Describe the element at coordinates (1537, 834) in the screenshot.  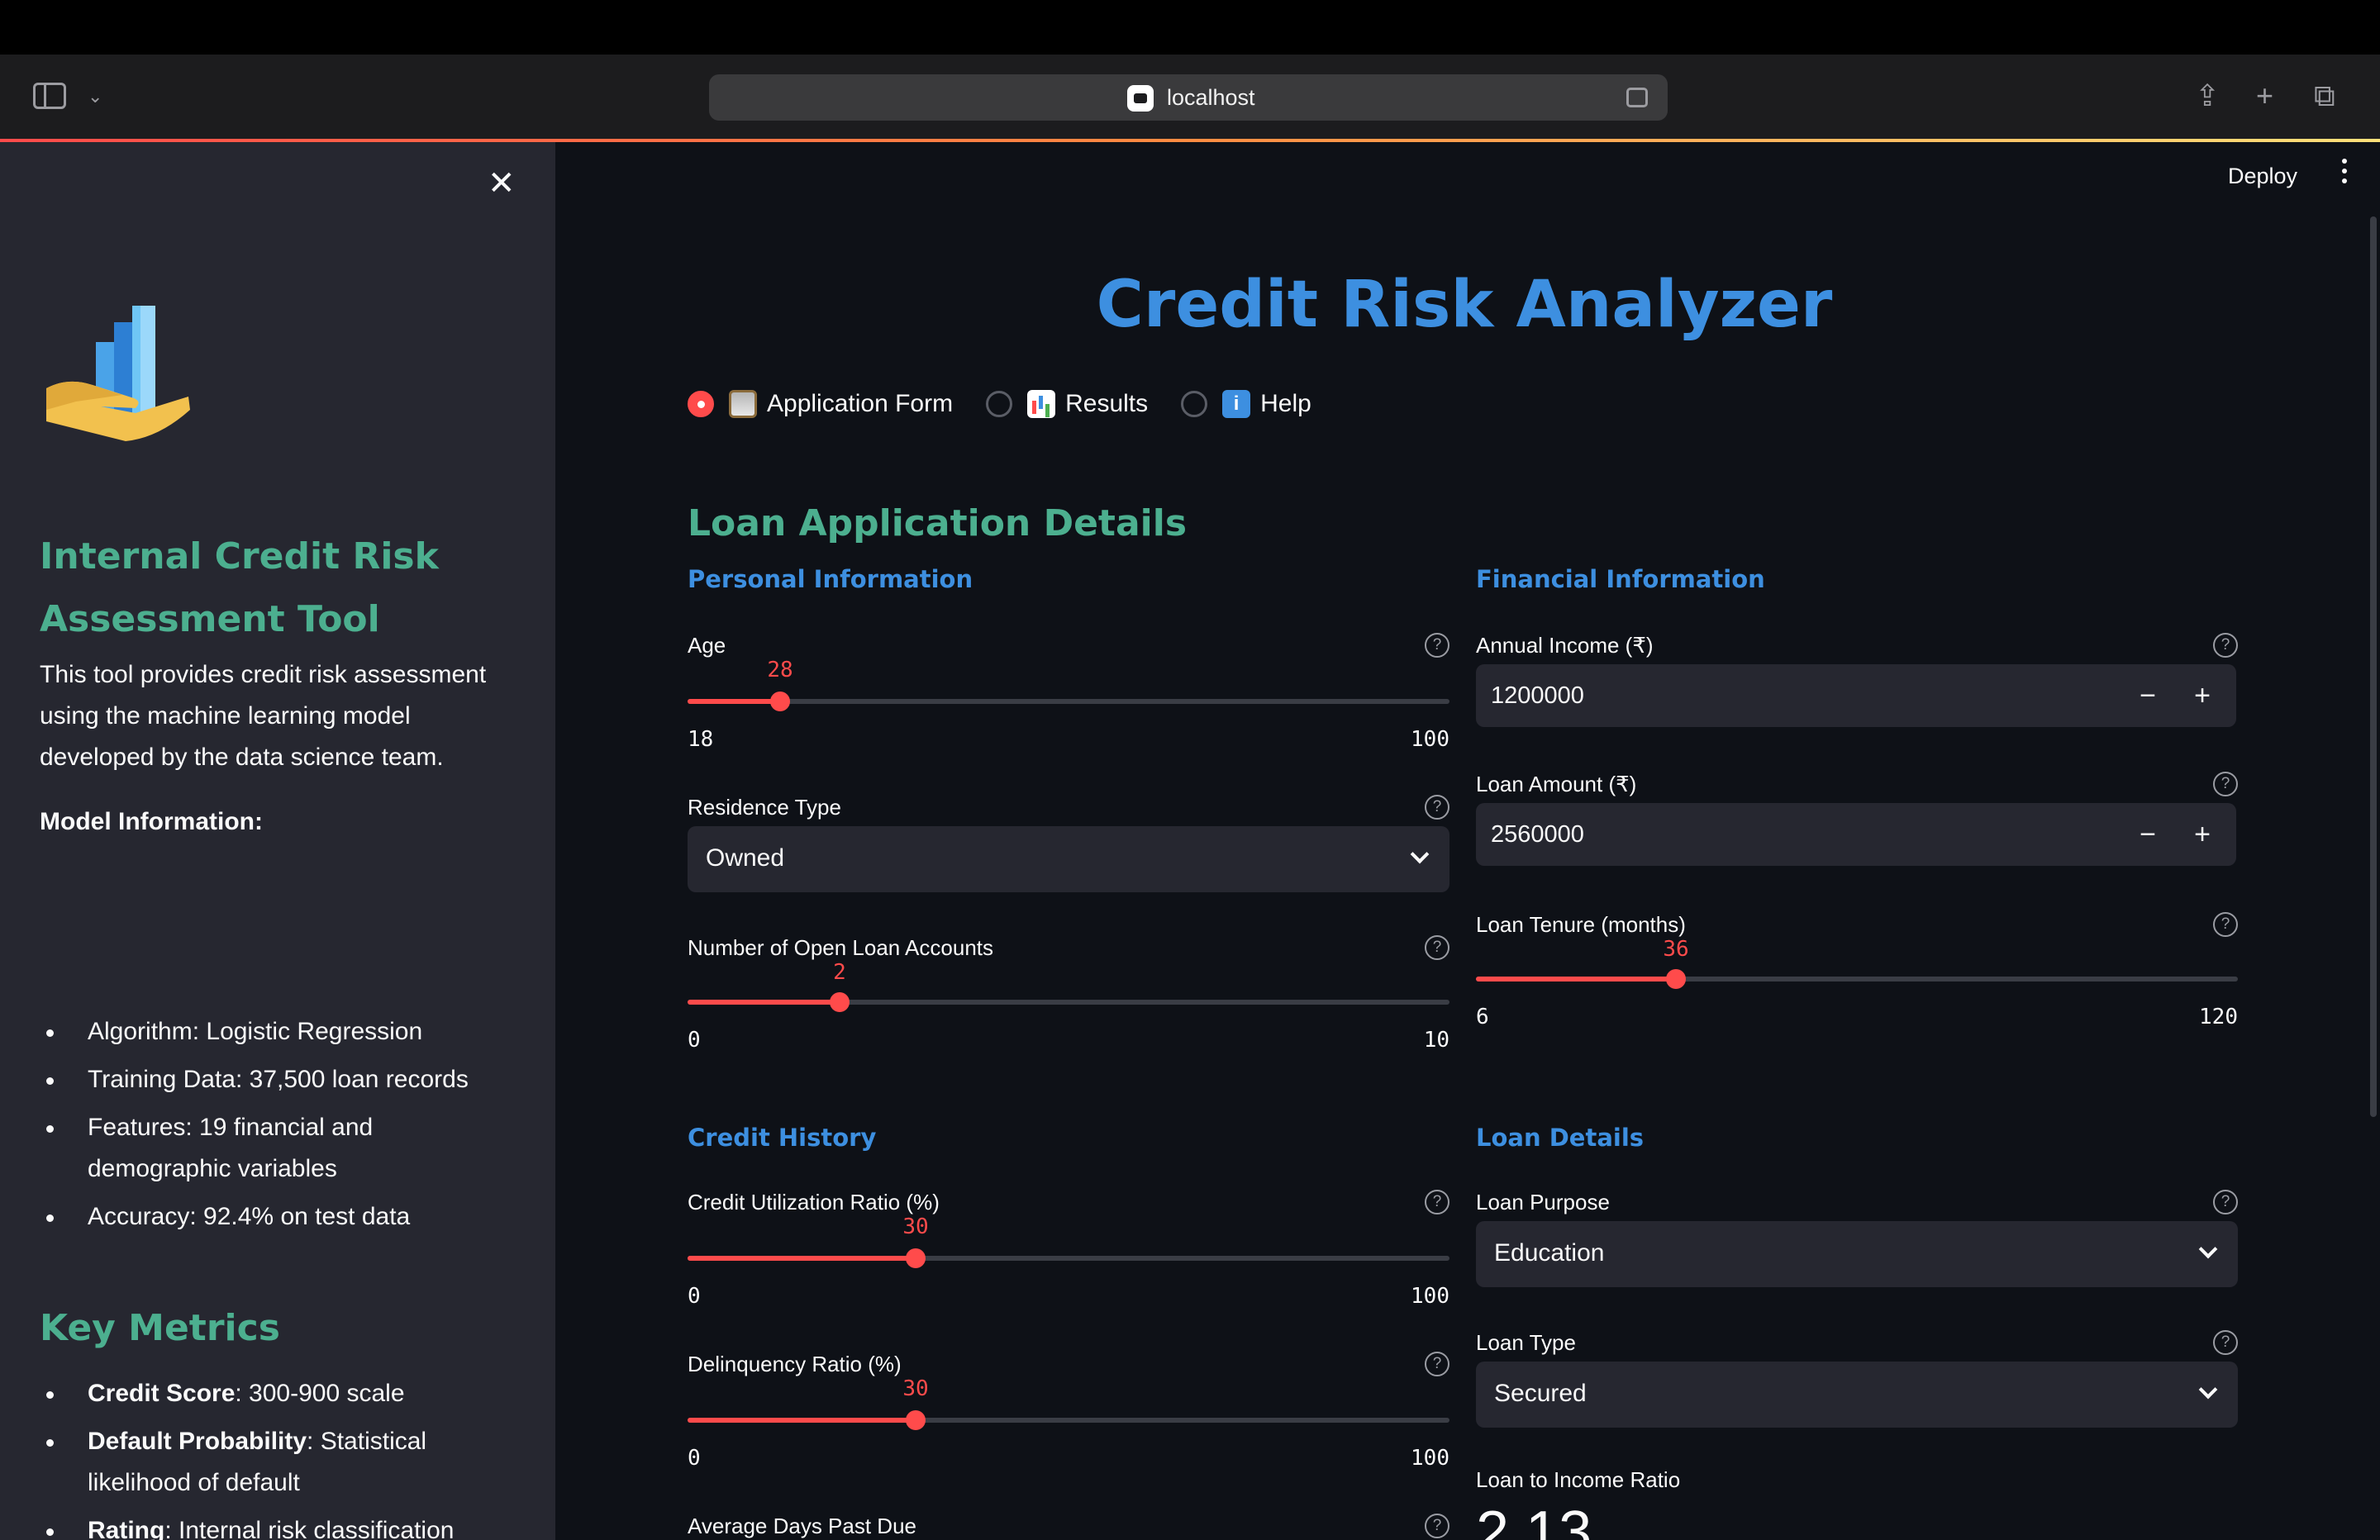
I see `input-value: 2560000` at that location.